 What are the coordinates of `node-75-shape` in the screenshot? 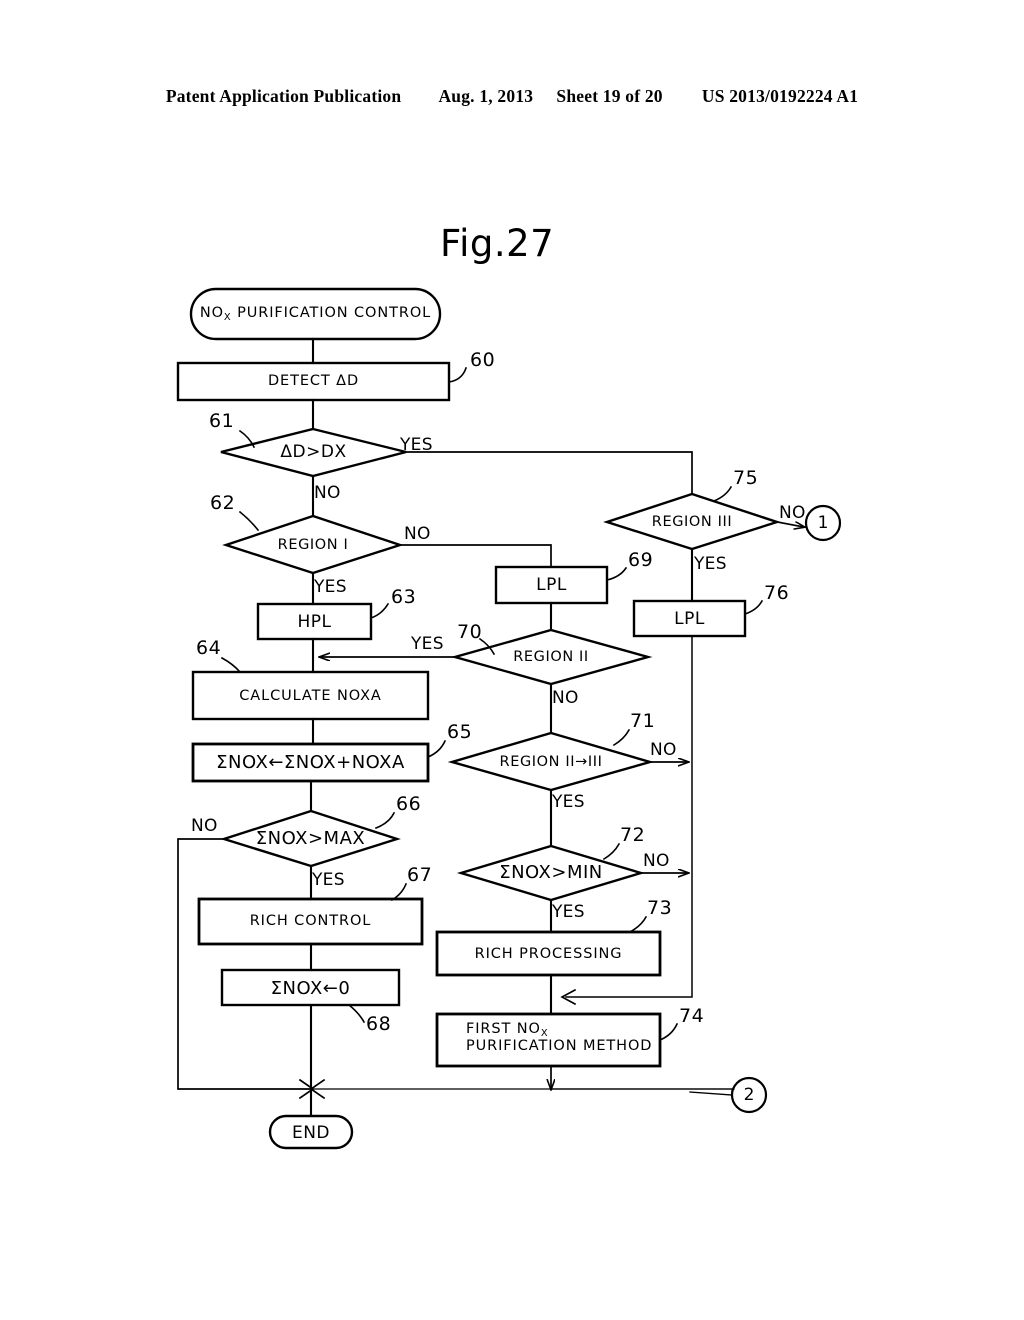 It's located at (692, 521).